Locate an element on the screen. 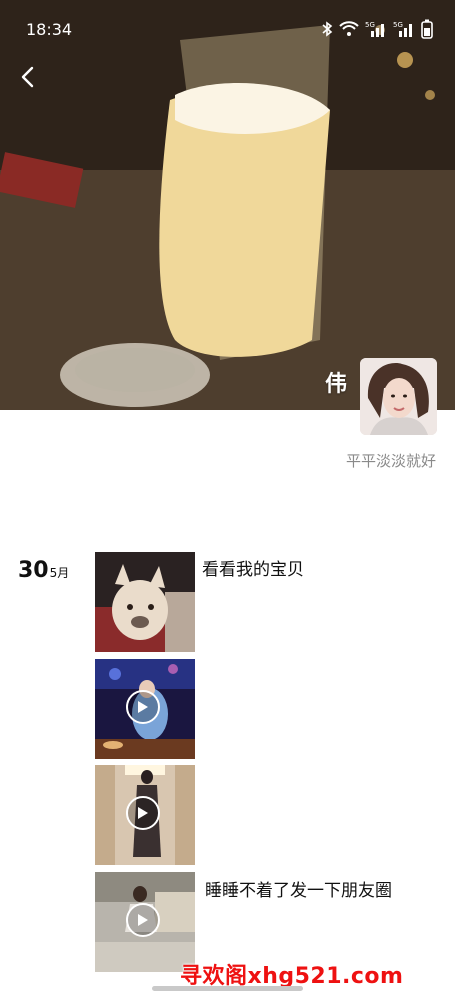 Image resolution: width=455 pixels, height=1000 pixels. post-caption: 看看我的宝贝 is located at coordinates (253, 570).